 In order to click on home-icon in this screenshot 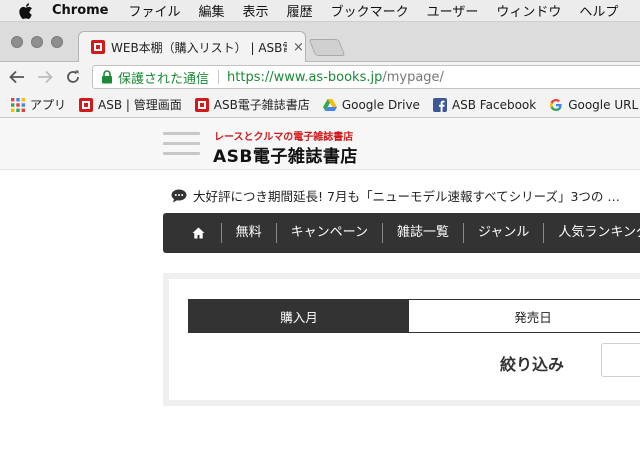, I will do `click(199, 233)`.